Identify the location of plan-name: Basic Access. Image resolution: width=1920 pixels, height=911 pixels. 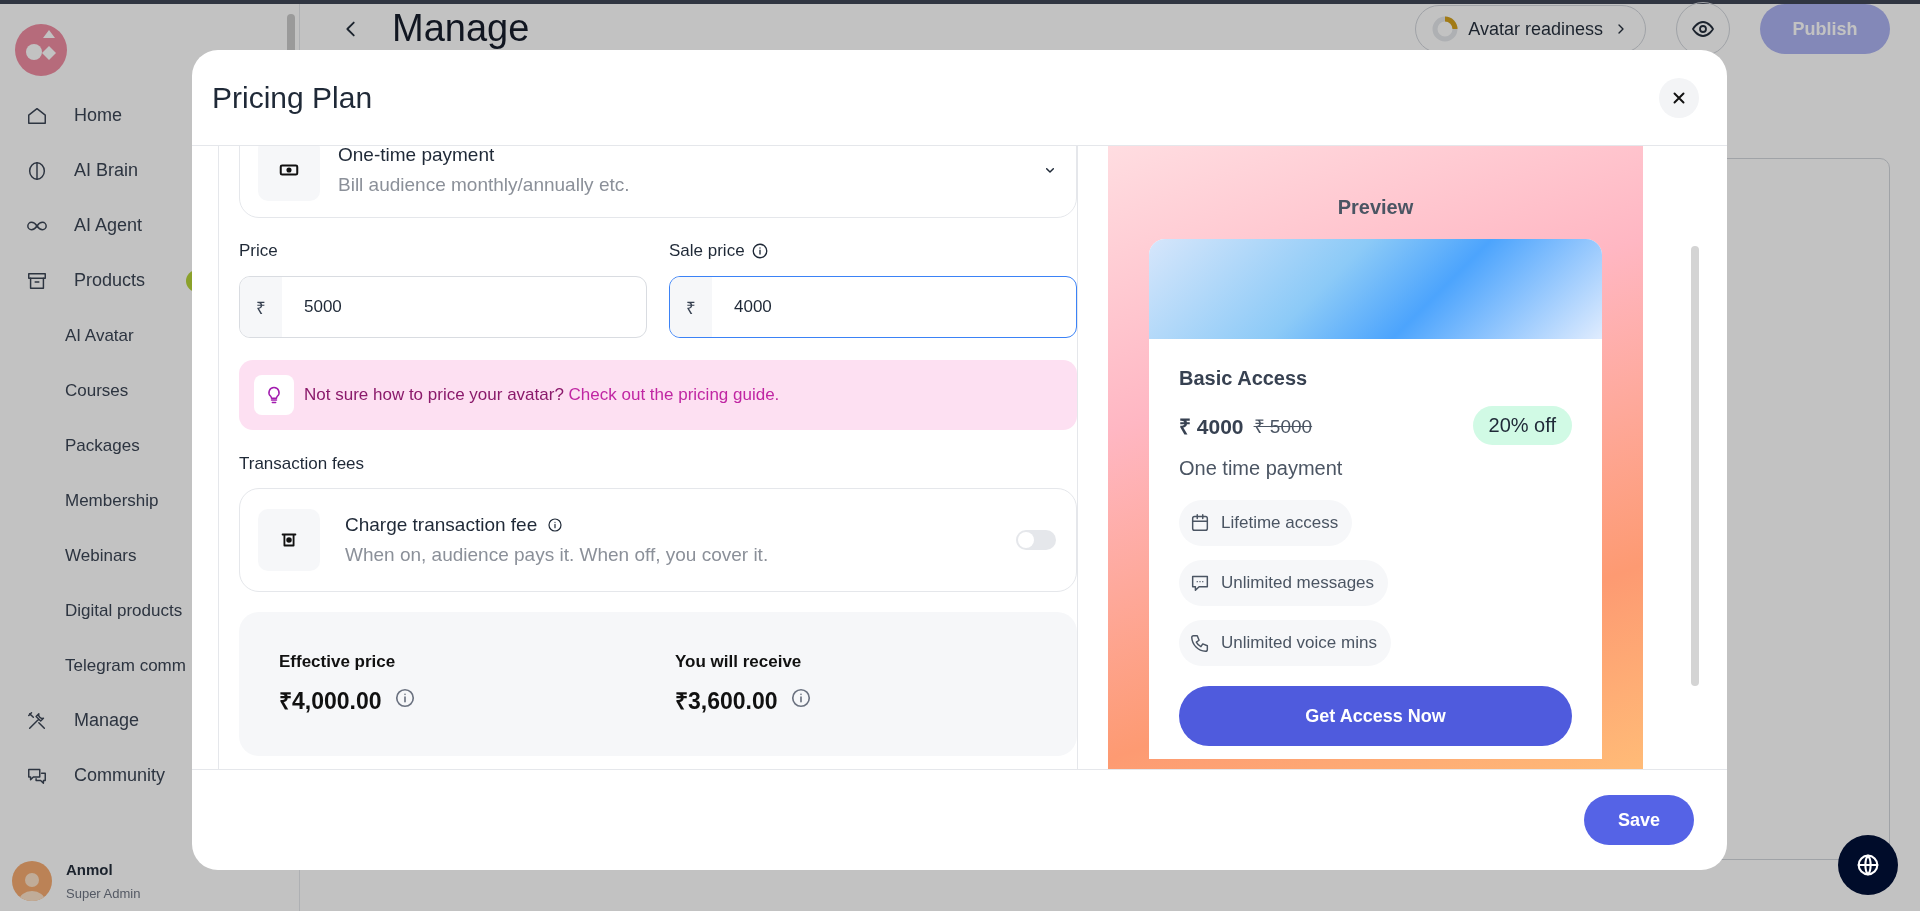
(1244, 378).